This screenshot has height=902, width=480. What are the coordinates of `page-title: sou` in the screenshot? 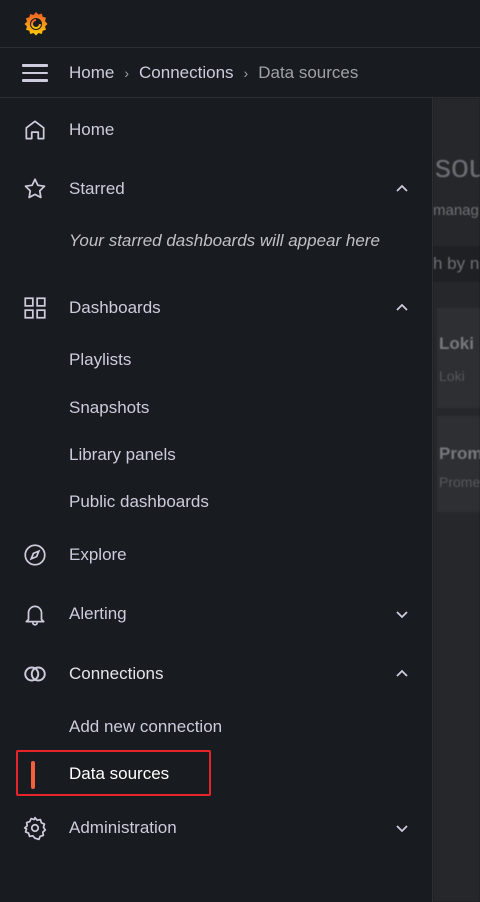 It's located at (457, 166).